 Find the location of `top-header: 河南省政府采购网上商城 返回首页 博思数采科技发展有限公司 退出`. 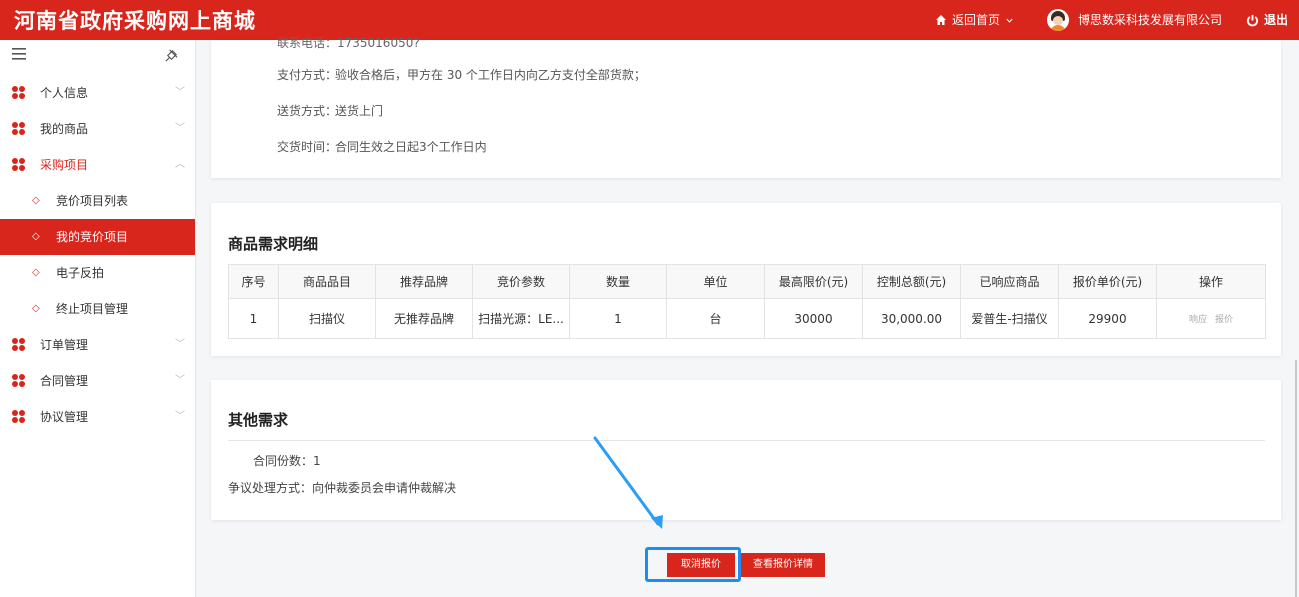

top-header: 河南省政府采购网上商城 返回首页 博思数采科技发展有限公司 退出 is located at coordinates (649, 20).